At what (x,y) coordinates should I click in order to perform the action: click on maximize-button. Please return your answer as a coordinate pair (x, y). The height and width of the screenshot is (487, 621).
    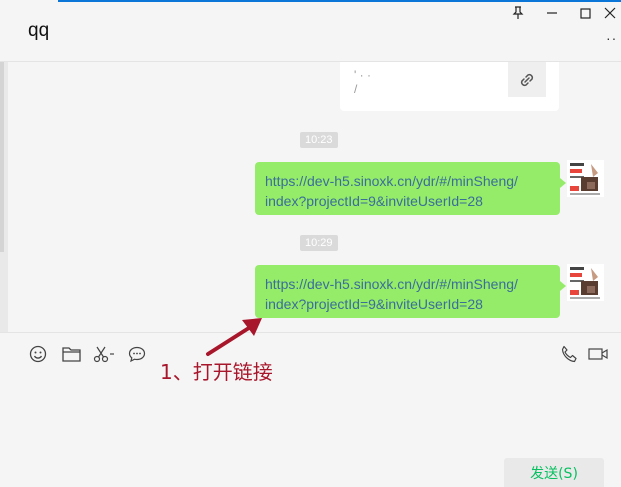
    Looking at the image, I should click on (585, 13).